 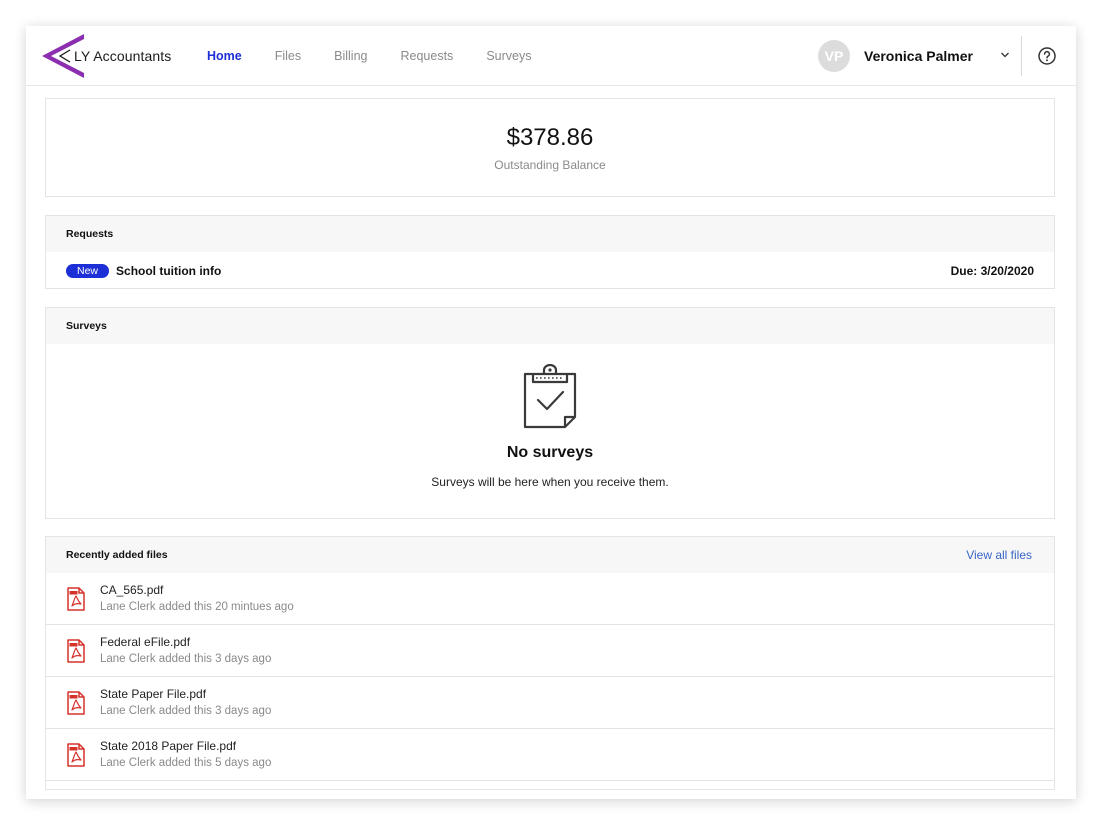 I want to click on nav-home: Home, so click(x=224, y=56).